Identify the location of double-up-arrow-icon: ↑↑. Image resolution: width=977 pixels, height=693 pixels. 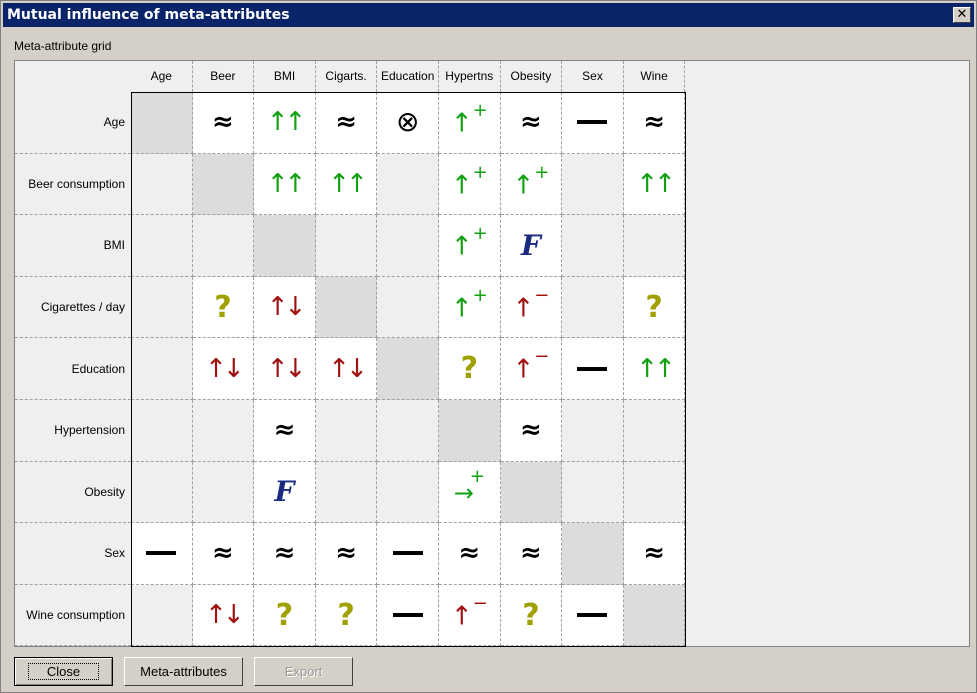
(348, 183).